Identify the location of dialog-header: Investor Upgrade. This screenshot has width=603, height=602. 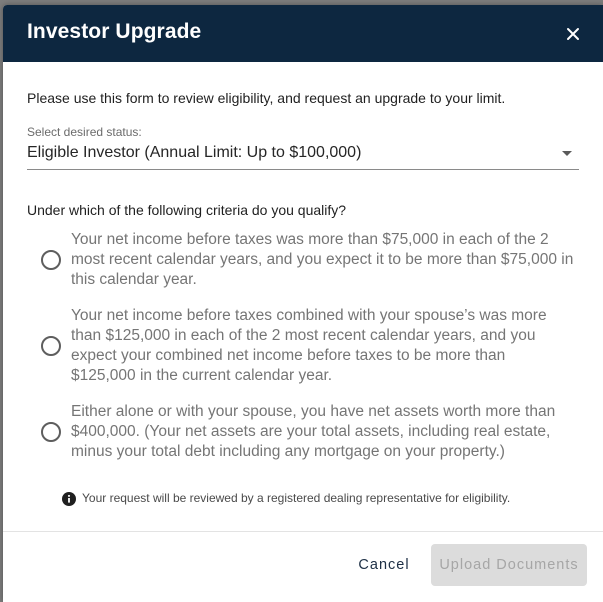
(303, 33).